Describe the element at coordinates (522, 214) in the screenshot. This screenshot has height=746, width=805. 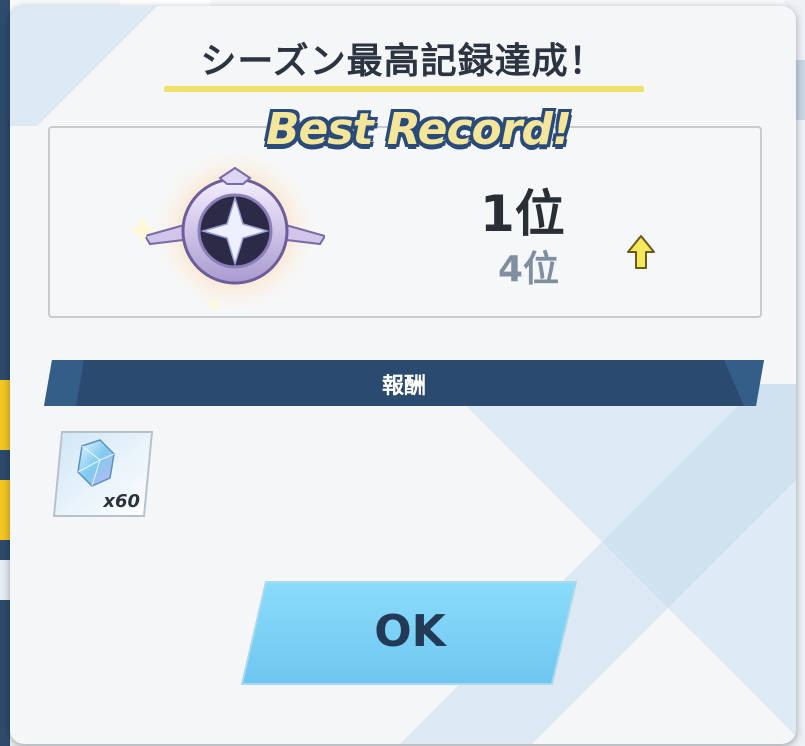
I see `current-rank: 1位` at that location.